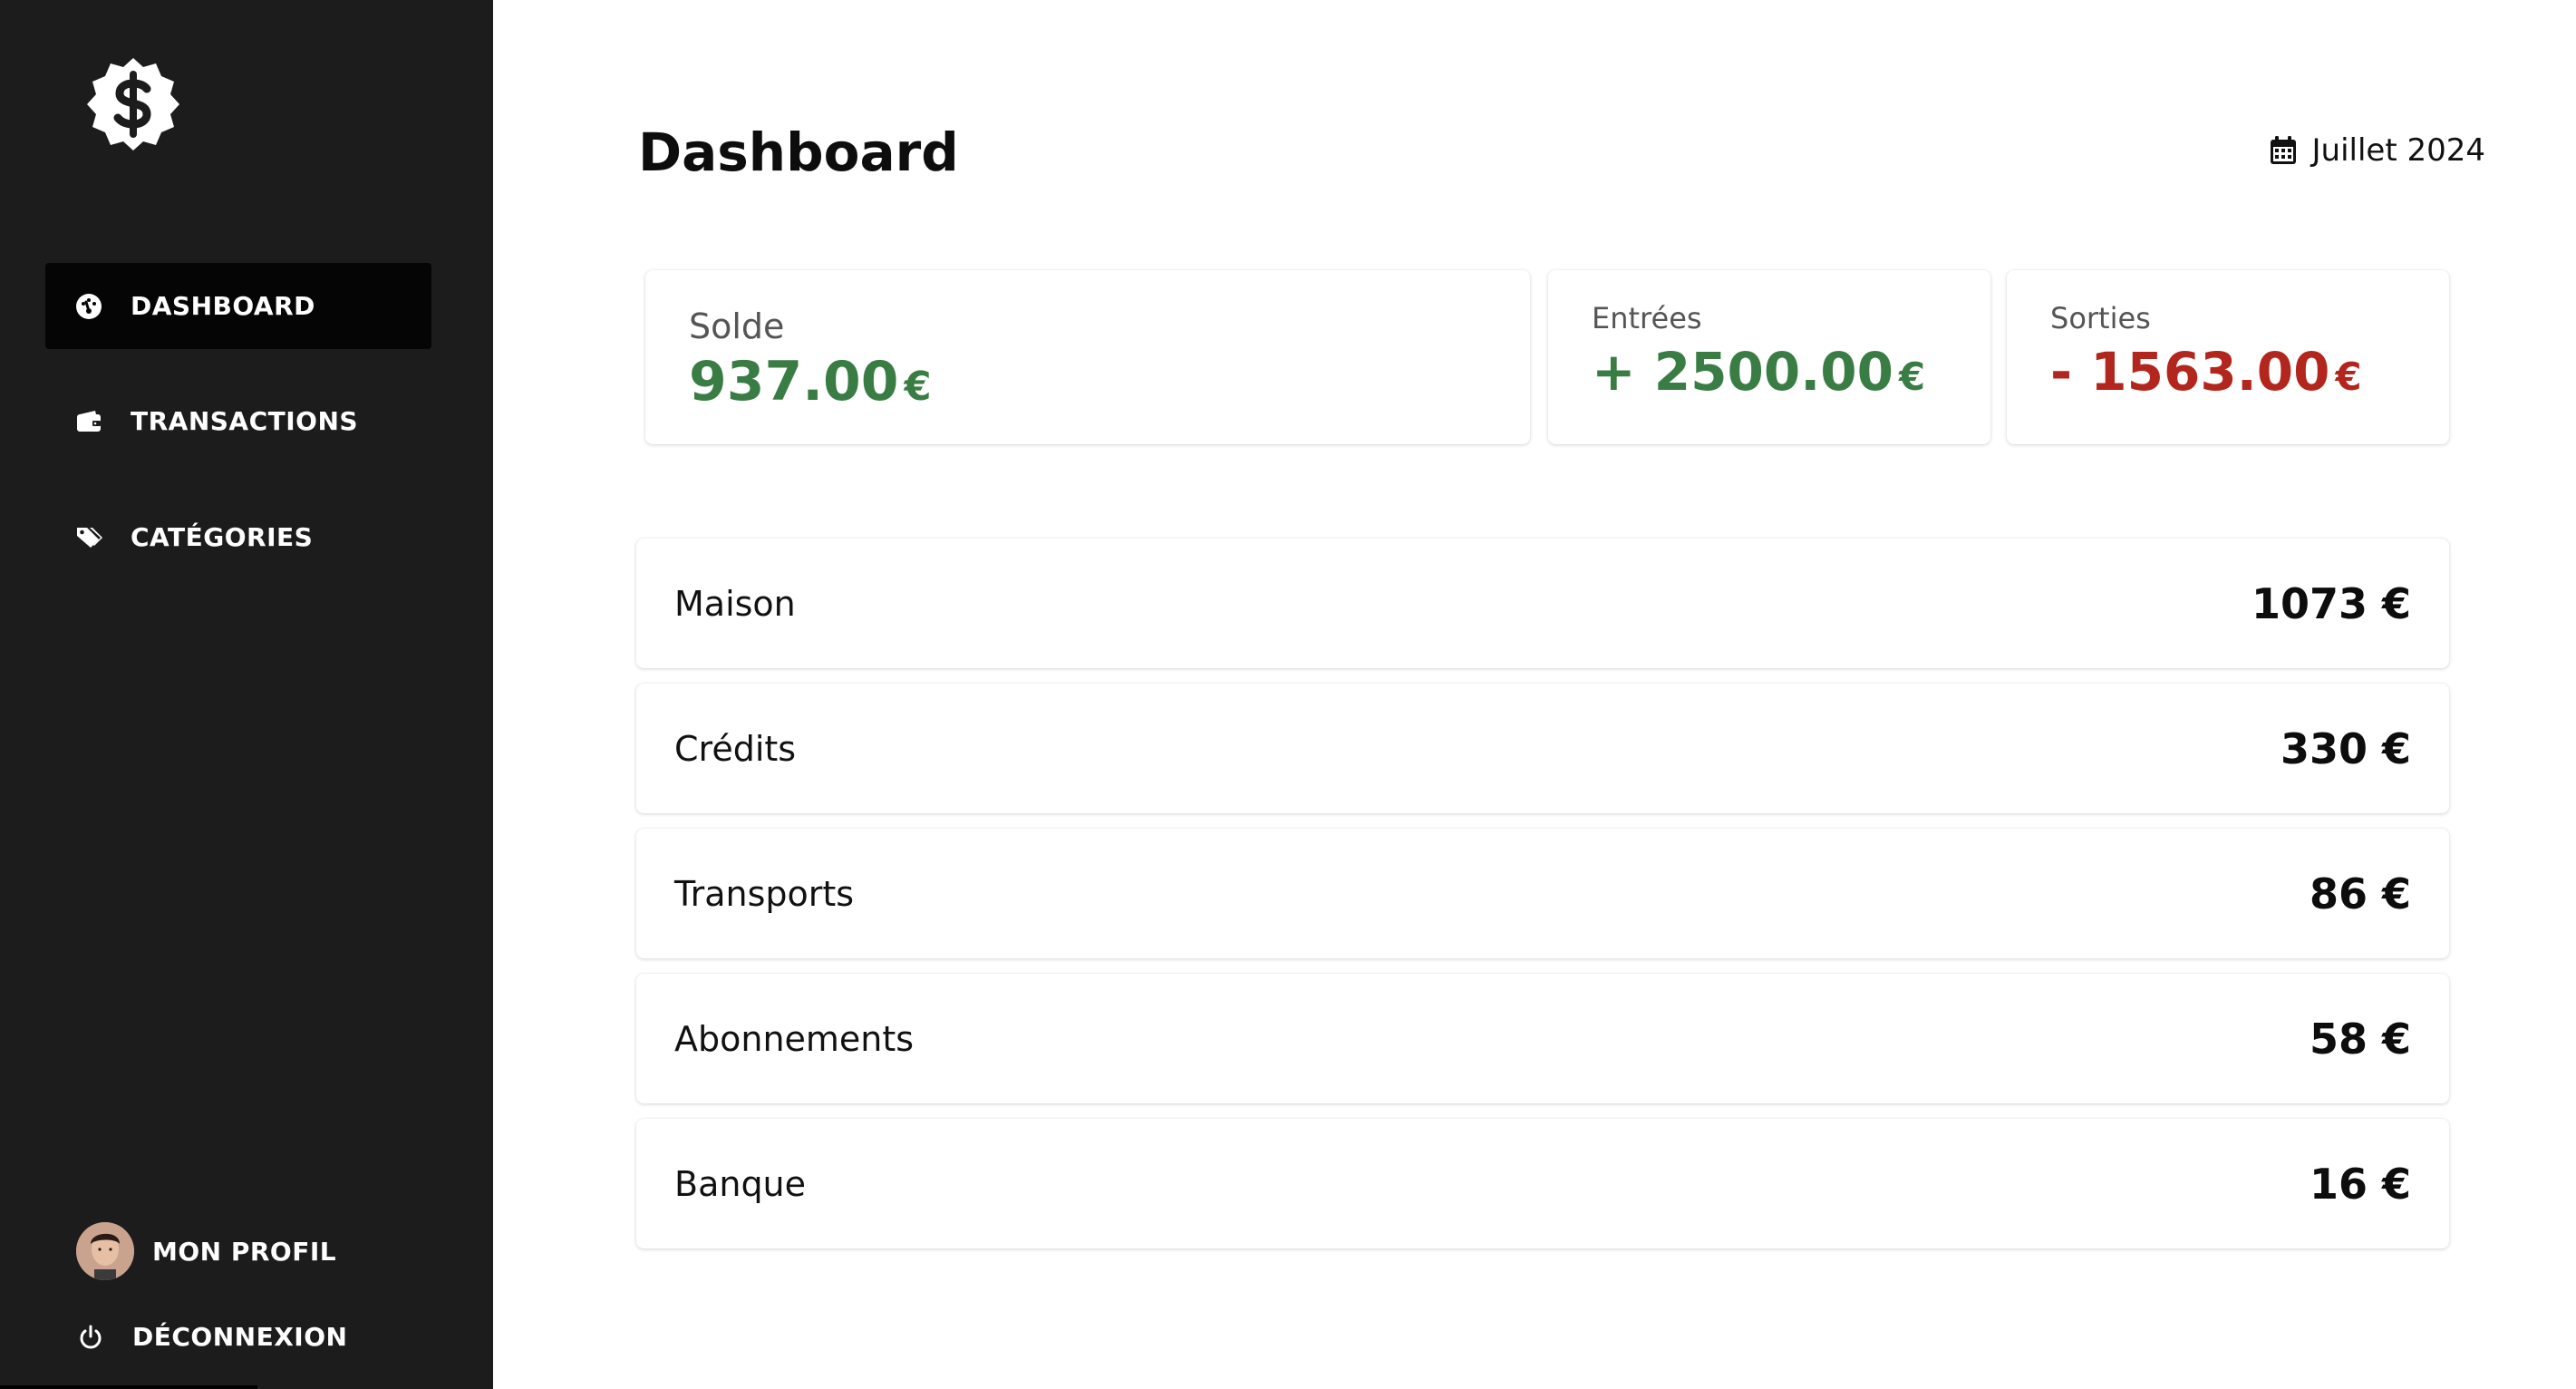  Describe the element at coordinates (735, 603) in the screenshot. I see `category-name: Maison` at that location.